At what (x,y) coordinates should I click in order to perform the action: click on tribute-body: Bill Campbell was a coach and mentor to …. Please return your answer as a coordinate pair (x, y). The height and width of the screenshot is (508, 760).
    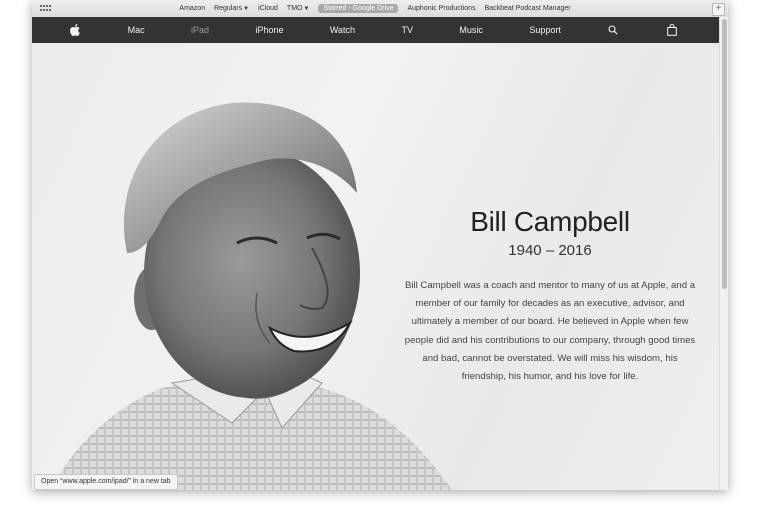
    Looking at the image, I should click on (550, 331).